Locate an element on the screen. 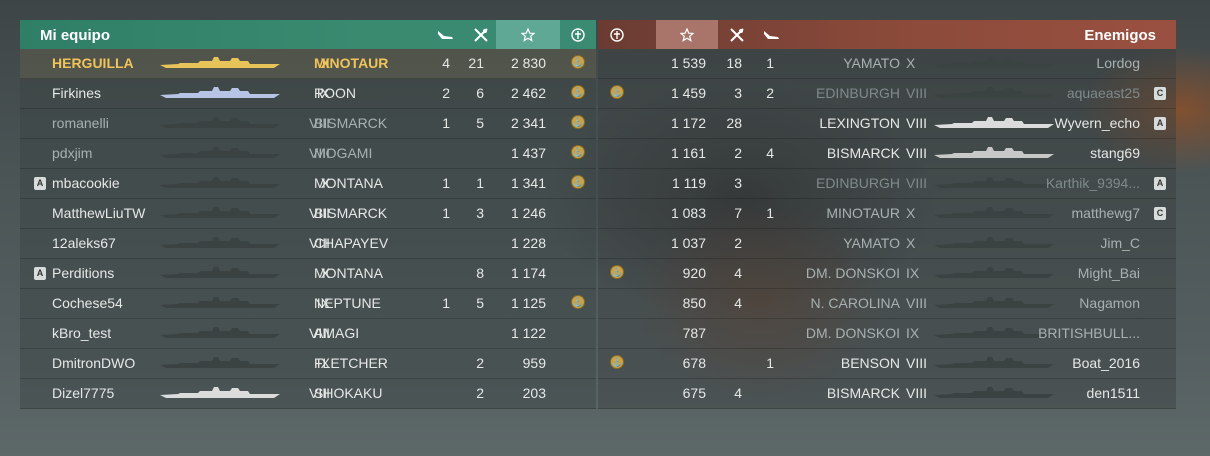 The image size is (1210, 456). player-name: Perditions is located at coordinates (83, 273).